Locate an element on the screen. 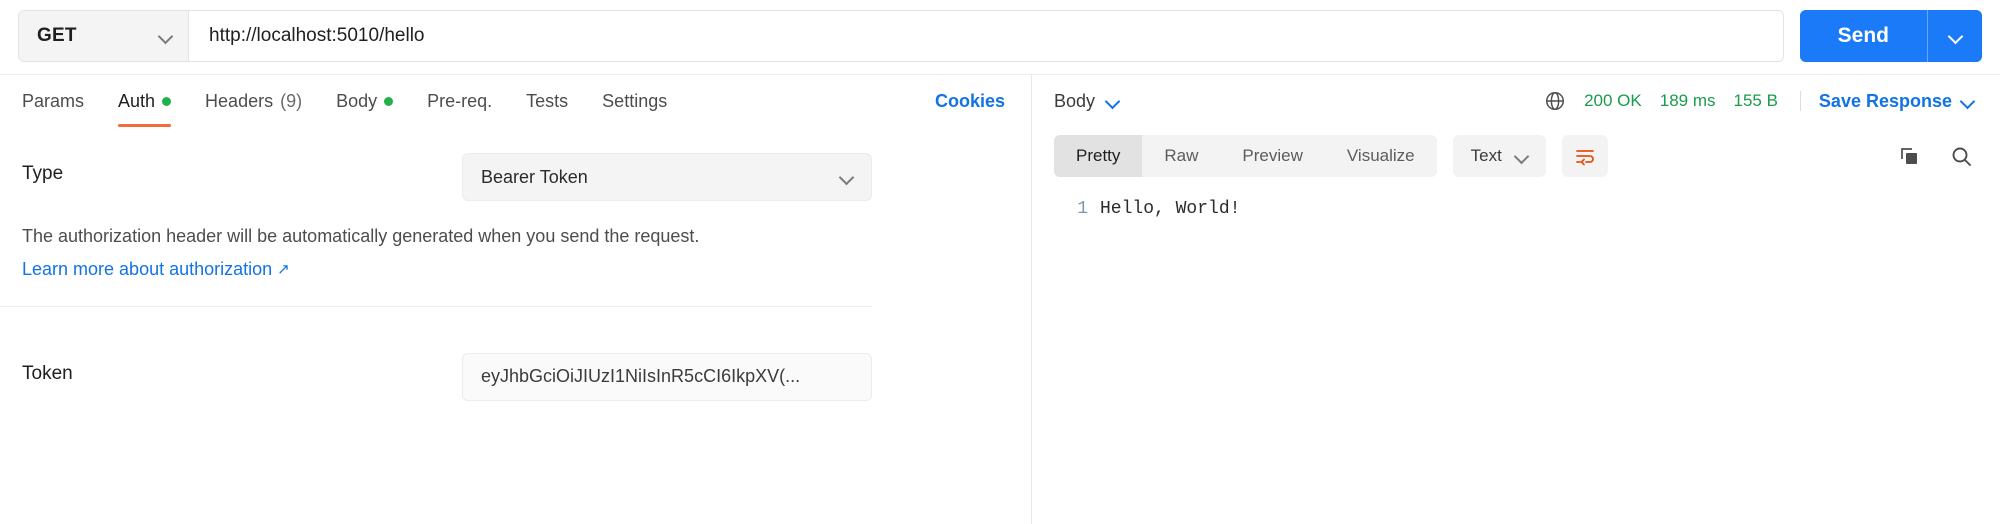  tab-label: Headers is located at coordinates (239, 100).